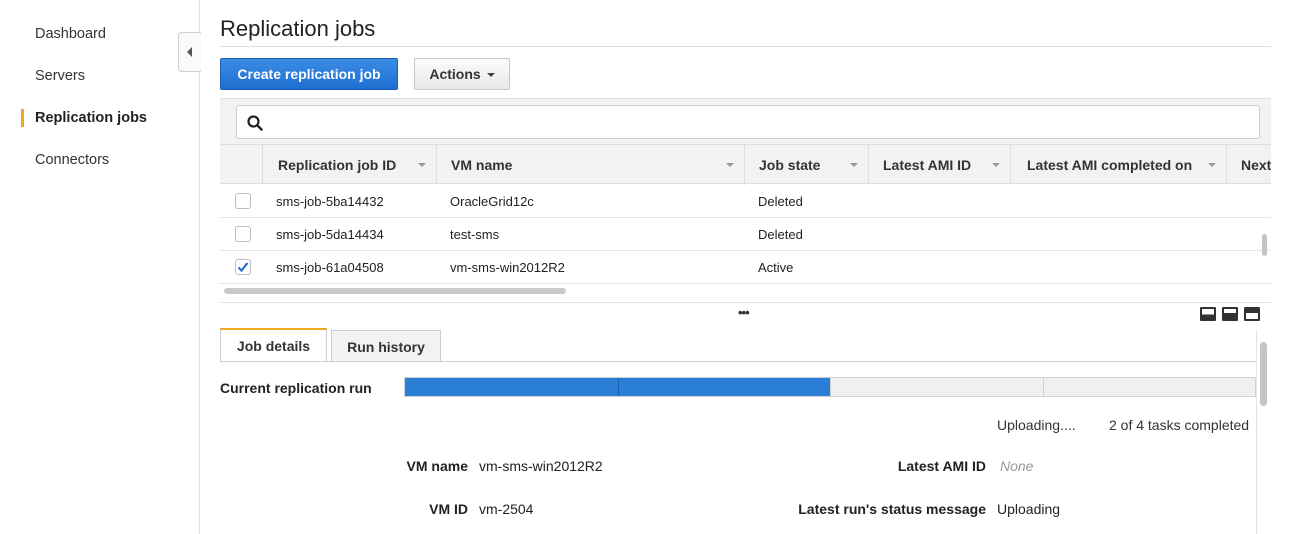 The height and width of the screenshot is (534, 1289). I want to click on active-indicator, so click(22, 118).